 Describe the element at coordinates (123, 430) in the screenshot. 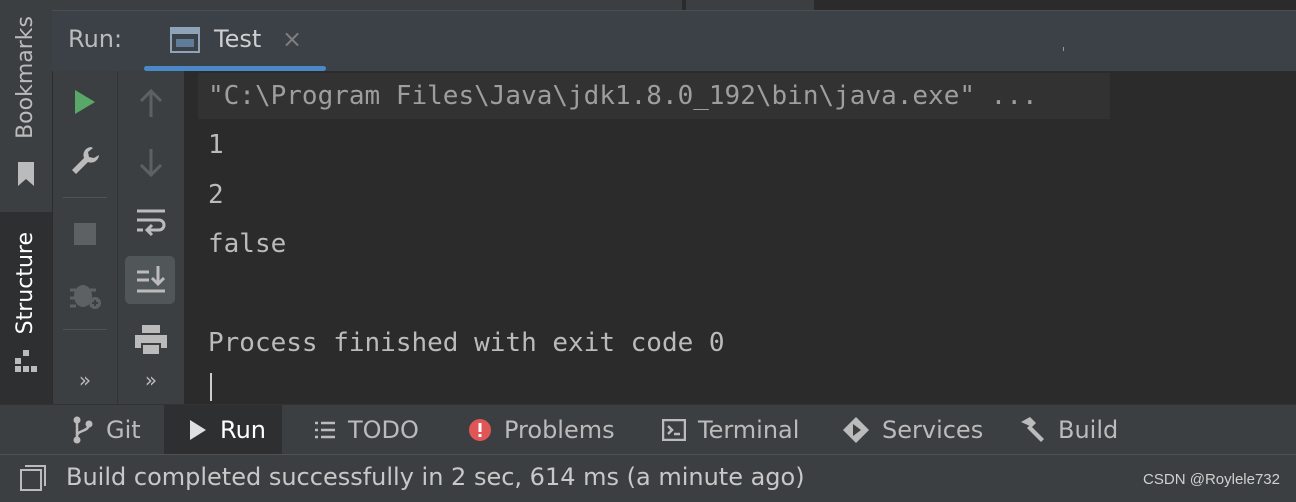

I see `git-tool-label: Git` at that location.